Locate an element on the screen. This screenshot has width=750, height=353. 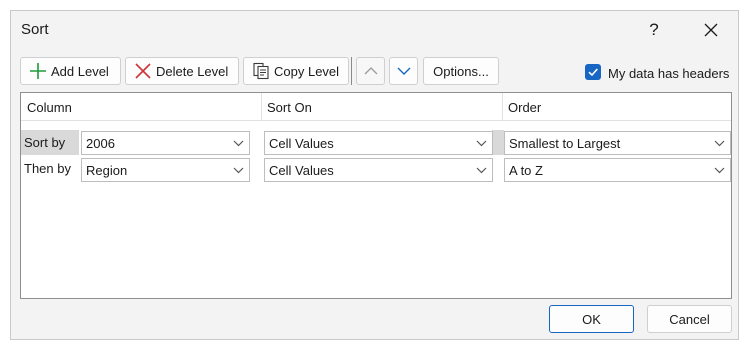
copy-level-button: Copy Level is located at coordinates (296, 71).